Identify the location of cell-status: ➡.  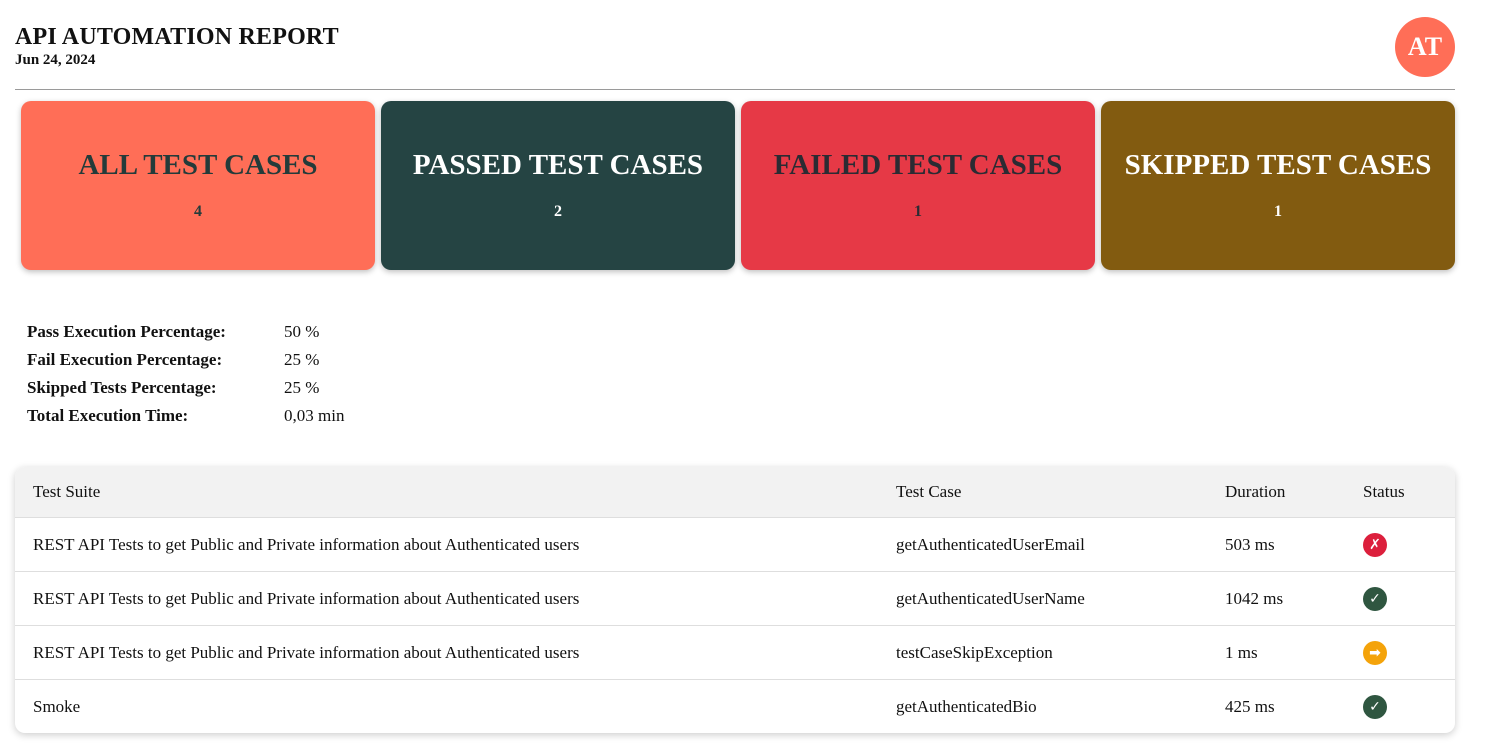
(1400, 652).